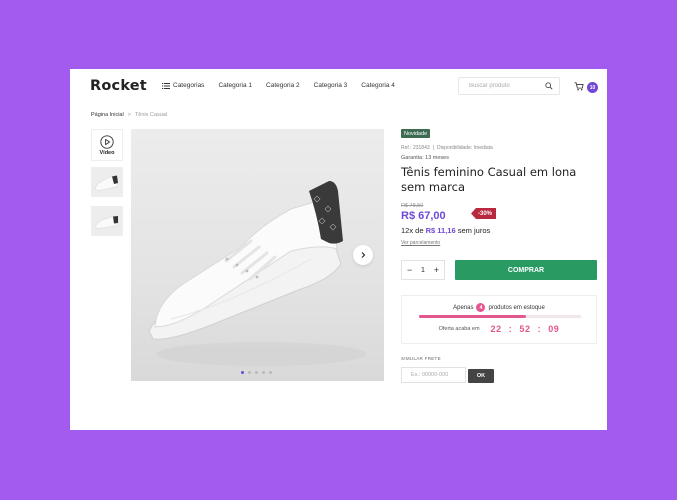 This screenshot has width=677, height=500. Describe the element at coordinates (474, 230) in the screenshot. I see `installments-suffix: sem juros` at that location.